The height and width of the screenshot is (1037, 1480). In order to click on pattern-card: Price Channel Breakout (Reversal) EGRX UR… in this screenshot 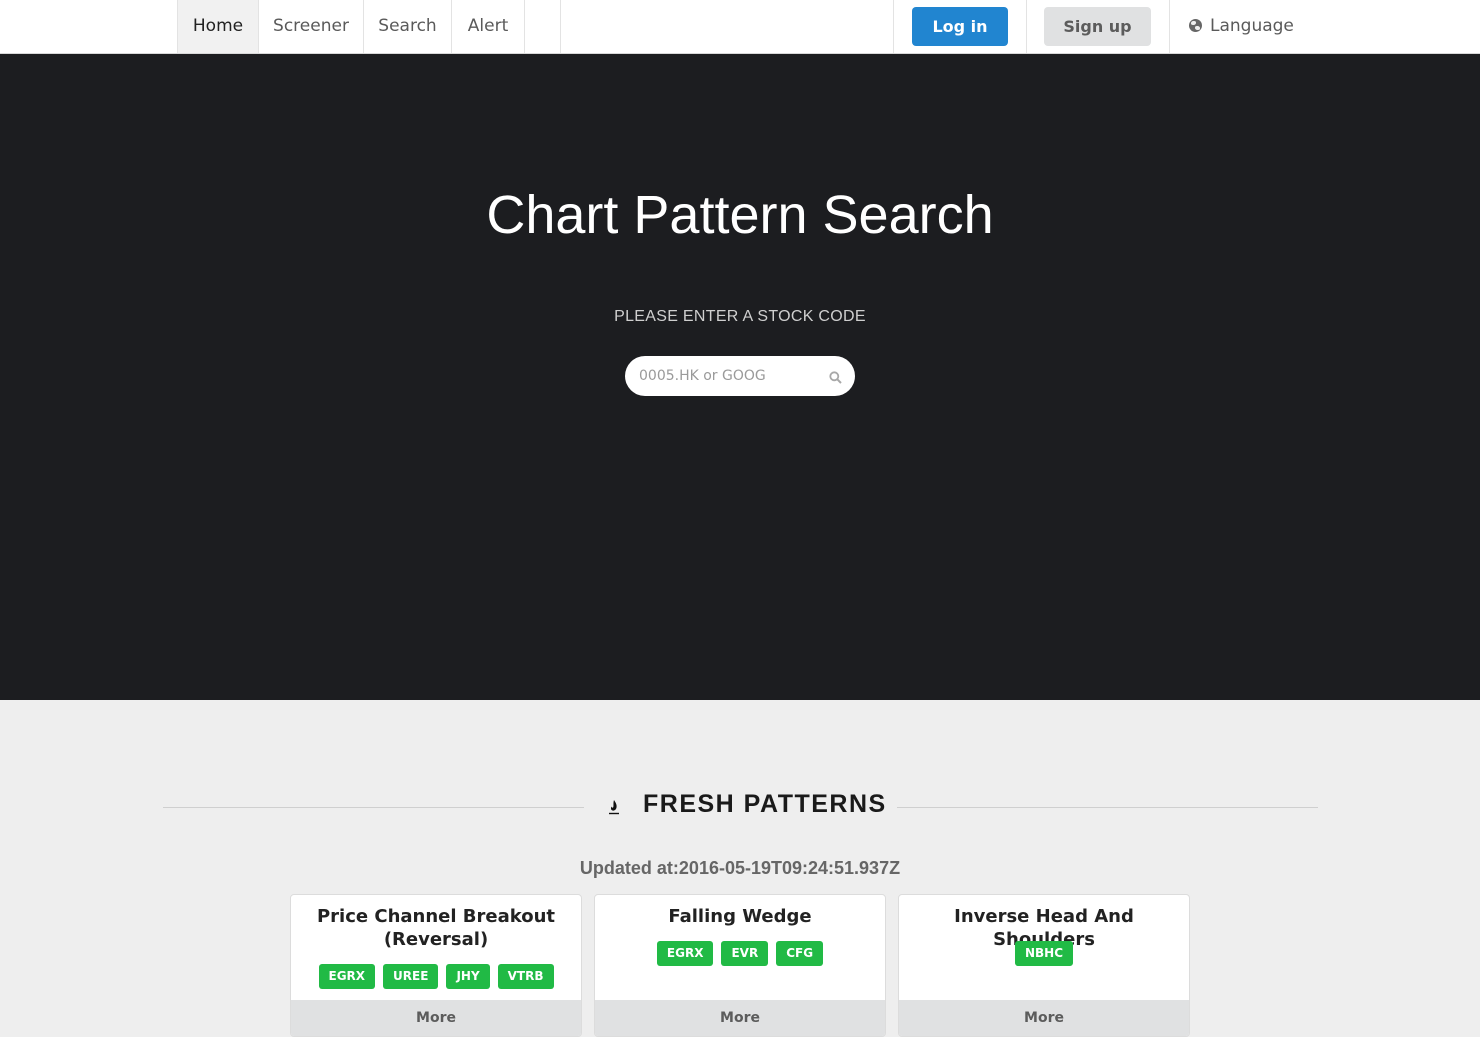, I will do `click(436, 965)`.